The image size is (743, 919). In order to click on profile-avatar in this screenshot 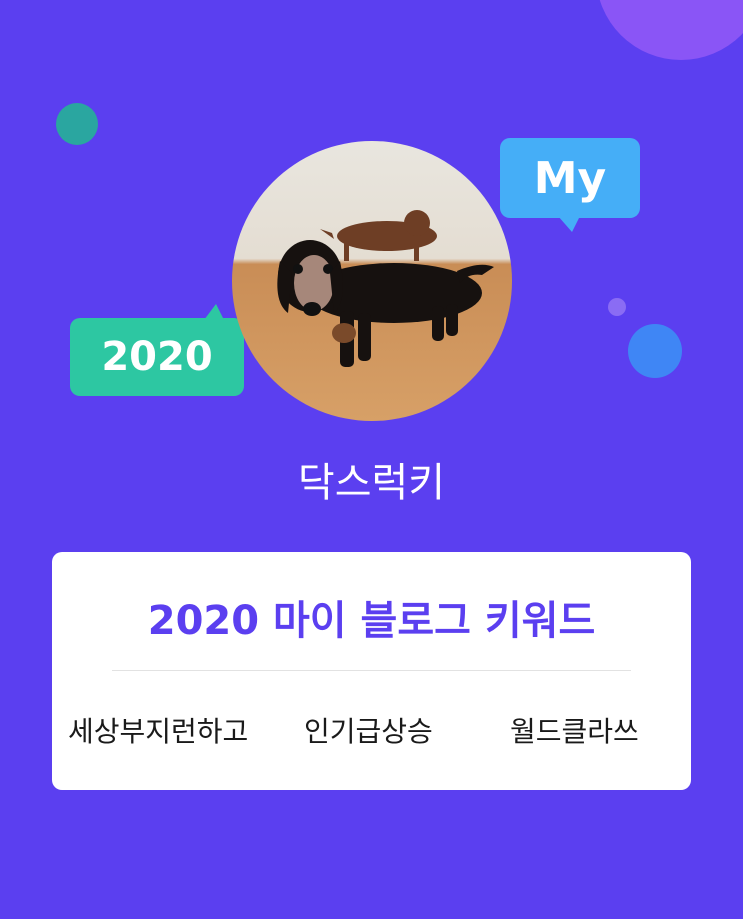, I will do `click(372, 281)`.